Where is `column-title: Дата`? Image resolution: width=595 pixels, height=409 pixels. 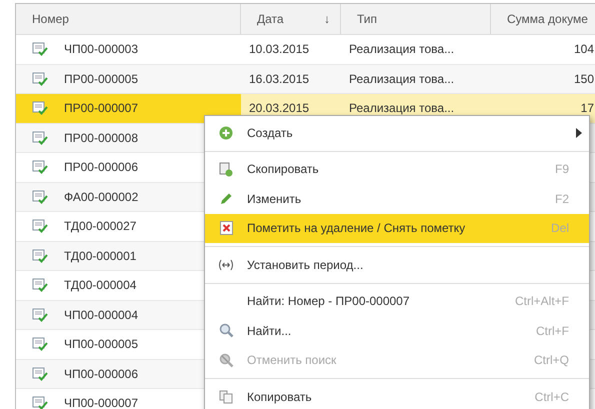 column-title: Дата is located at coordinates (270, 19).